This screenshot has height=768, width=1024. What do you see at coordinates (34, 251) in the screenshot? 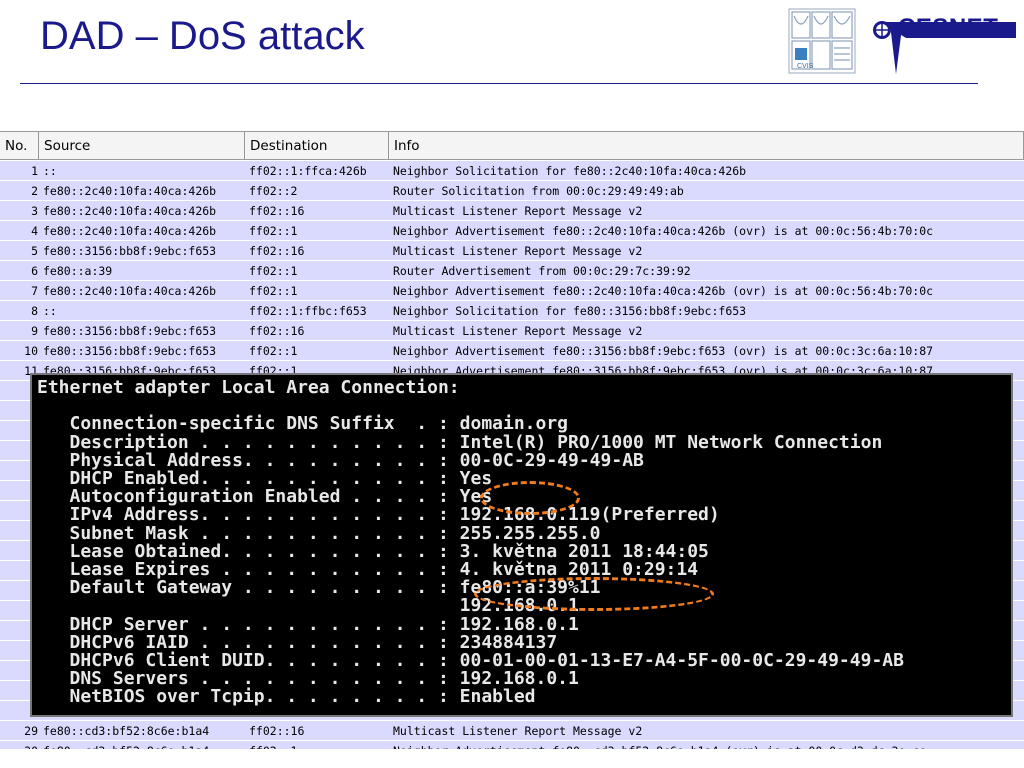
I see `packet-no: 5` at bounding box center [34, 251].